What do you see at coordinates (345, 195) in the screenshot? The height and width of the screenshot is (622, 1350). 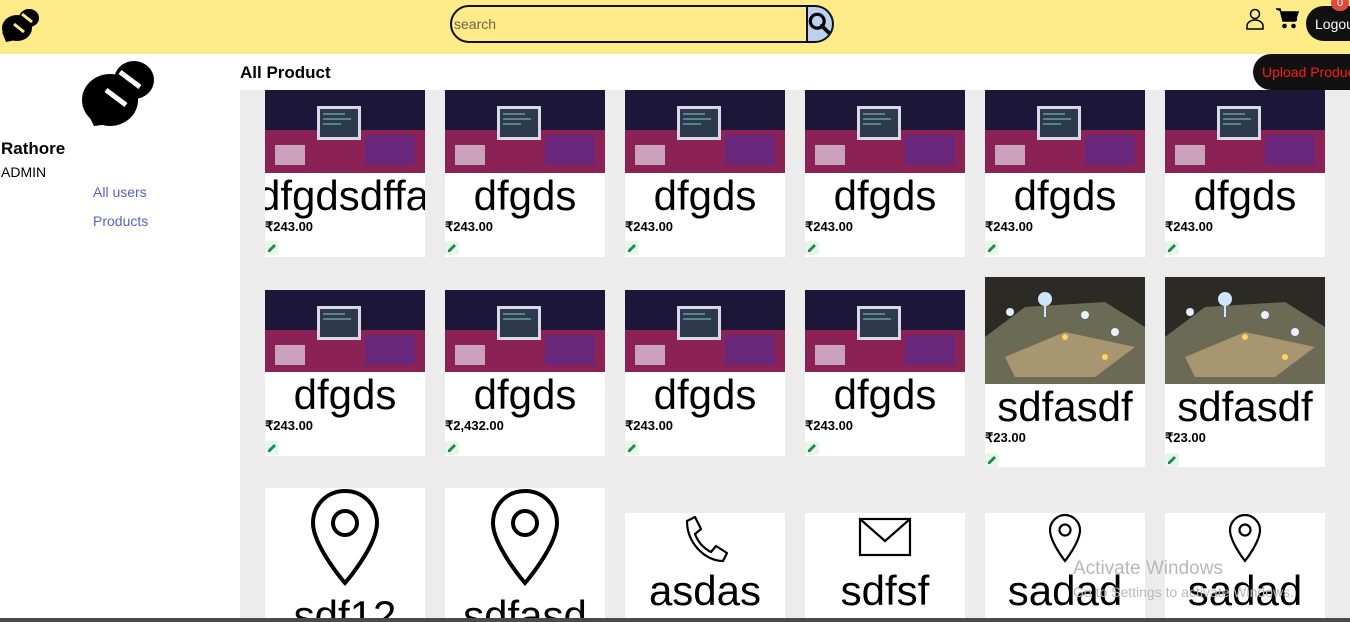 I see `product-name: dfgdsdffas` at bounding box center [345, 195].